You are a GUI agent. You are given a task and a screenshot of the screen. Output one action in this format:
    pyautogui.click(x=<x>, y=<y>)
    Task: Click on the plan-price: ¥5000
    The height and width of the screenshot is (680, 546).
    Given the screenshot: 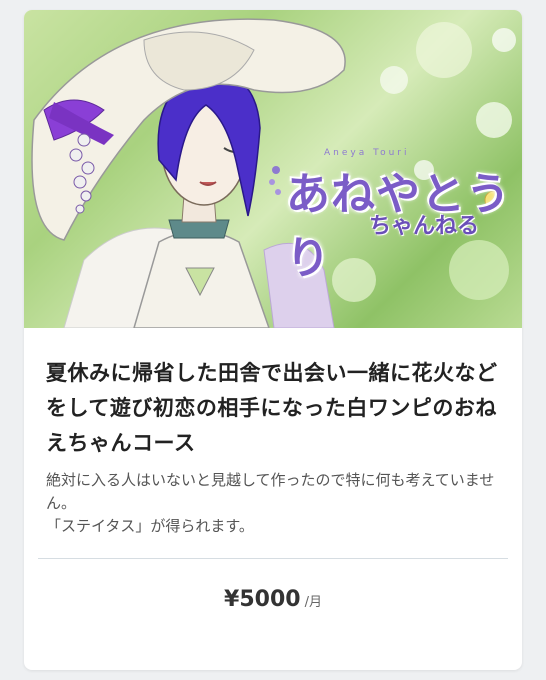 What is the action you would take?
    pyautogui.click(x=262, y=599)
    